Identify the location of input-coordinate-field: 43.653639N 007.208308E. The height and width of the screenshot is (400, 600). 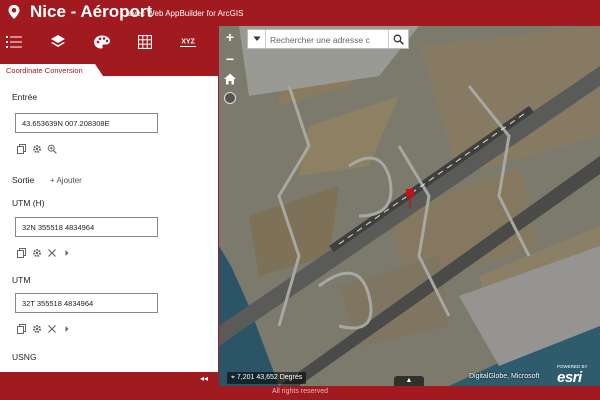
(86, 123).